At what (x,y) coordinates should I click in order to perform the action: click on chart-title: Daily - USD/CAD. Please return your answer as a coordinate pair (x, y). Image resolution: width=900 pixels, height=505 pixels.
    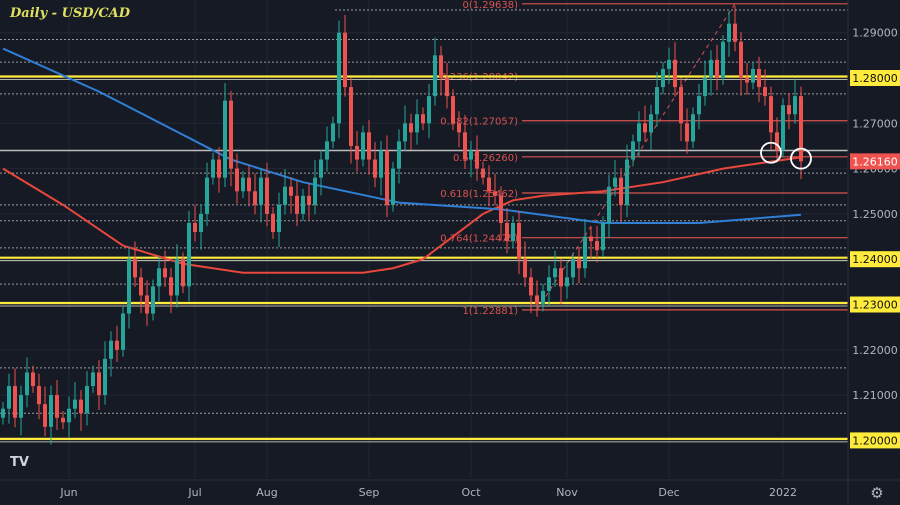
    Looking at the image, I should click on (70, 13).